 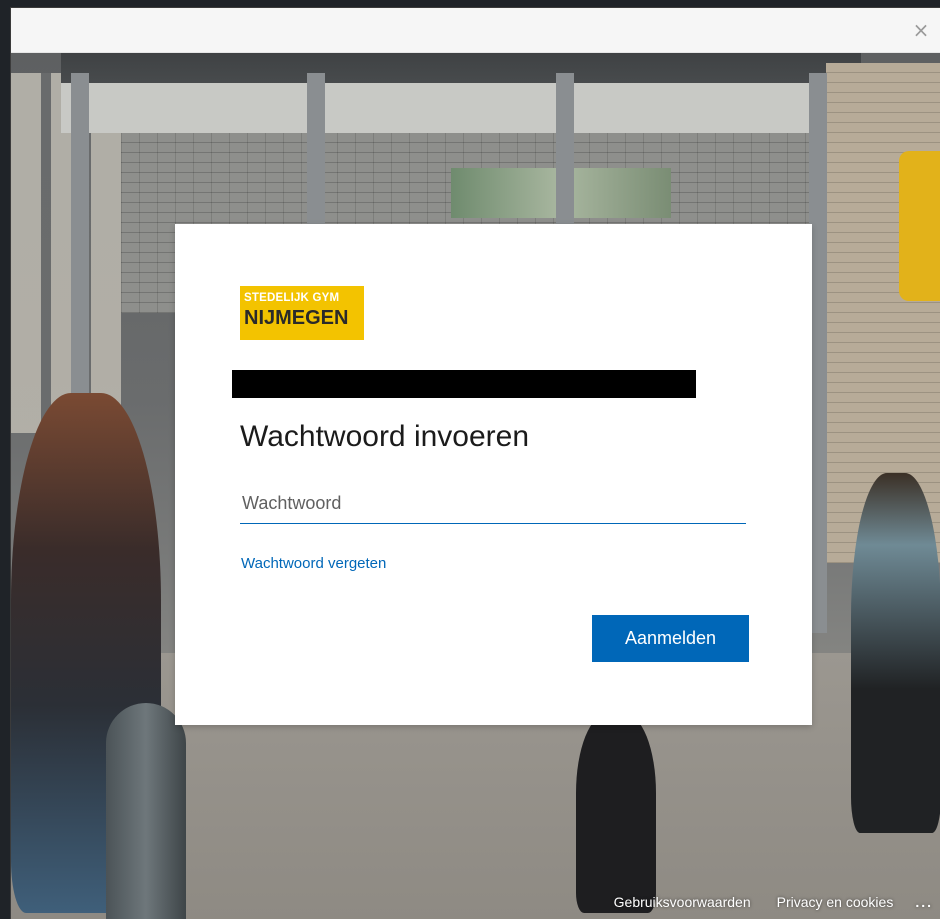 What do you see at coordinates (313, 563) in the screenshot?
I see `forgot-password-link: Wachtwoord vergeten` at bounding box center [313, 563].